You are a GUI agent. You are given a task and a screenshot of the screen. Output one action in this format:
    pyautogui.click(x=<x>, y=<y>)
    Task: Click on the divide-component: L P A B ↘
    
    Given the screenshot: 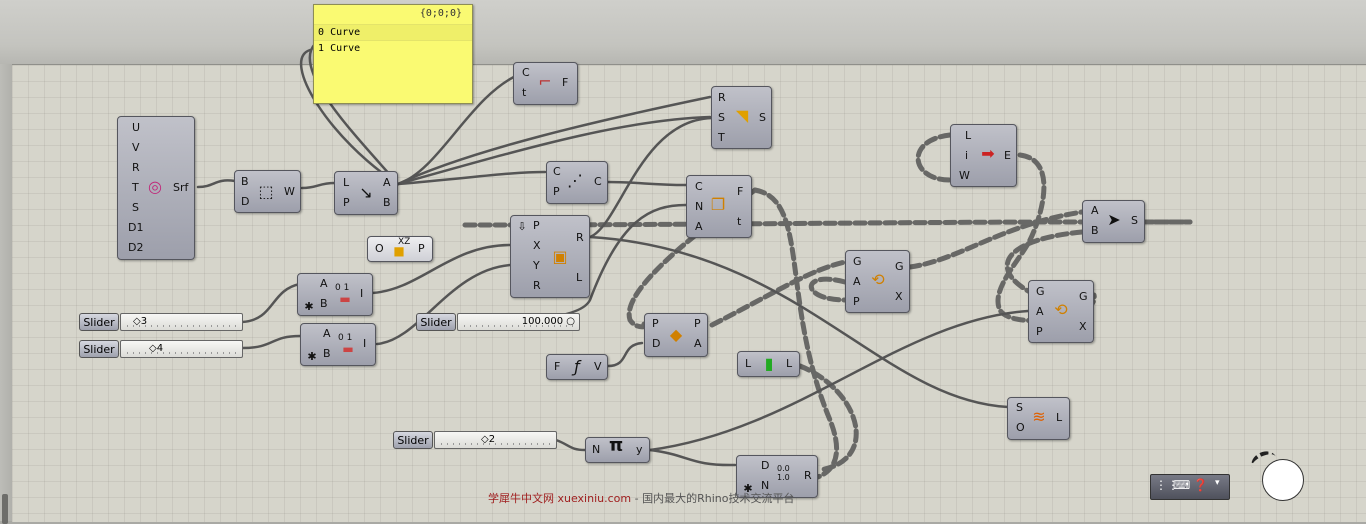 What is the action you would take?
    pyautogui.click(x=366, y=193)
    